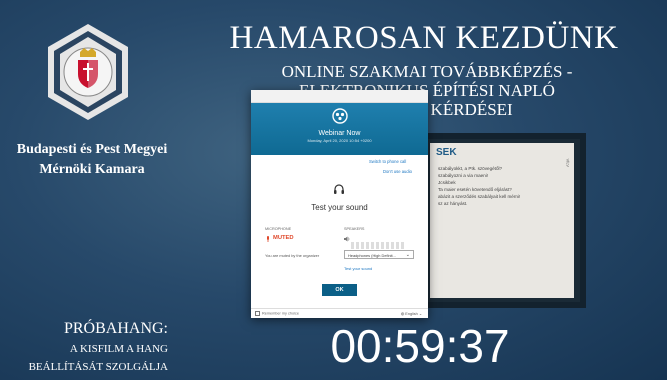 This screenshot has height=380, width=667. I want to click on muted-status: MUTED, so click(283, 238).